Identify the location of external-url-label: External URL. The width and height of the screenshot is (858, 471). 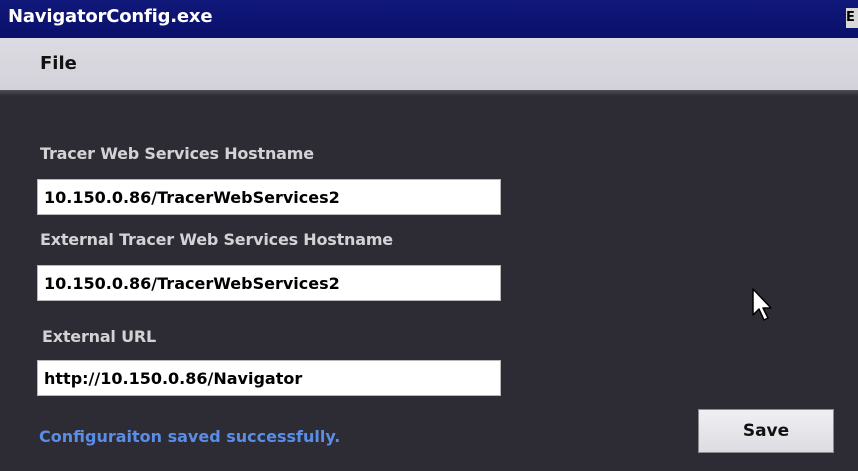
(99, 336).